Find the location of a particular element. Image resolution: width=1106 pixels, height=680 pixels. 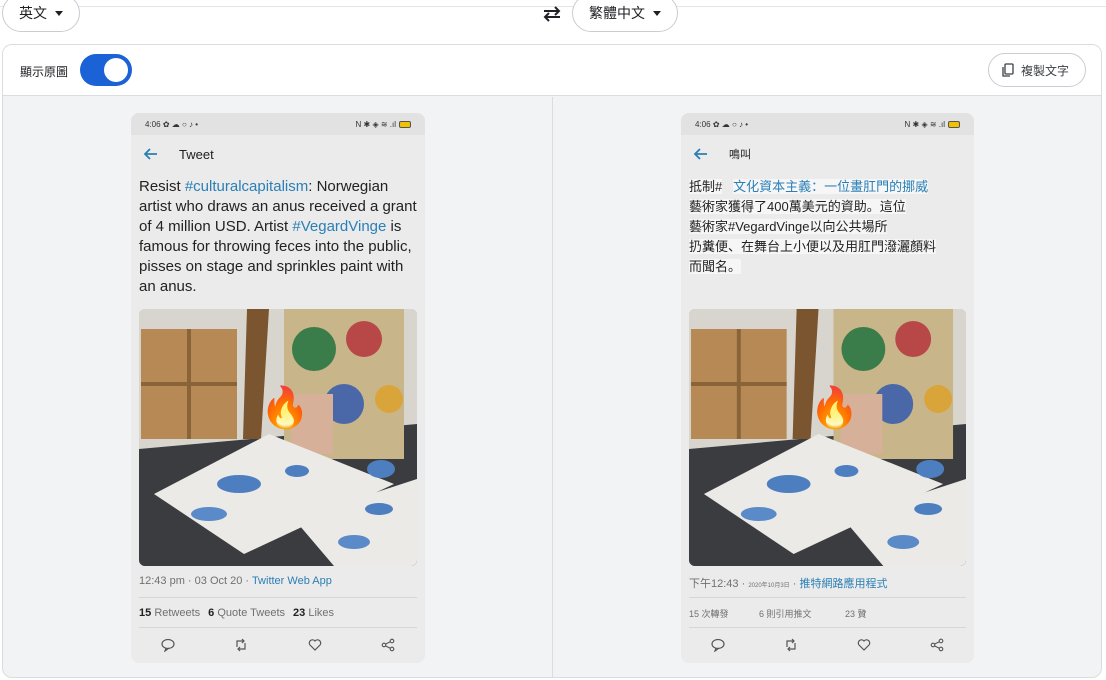

tweet-text-part: Resist is located at coordinates (162, 186).